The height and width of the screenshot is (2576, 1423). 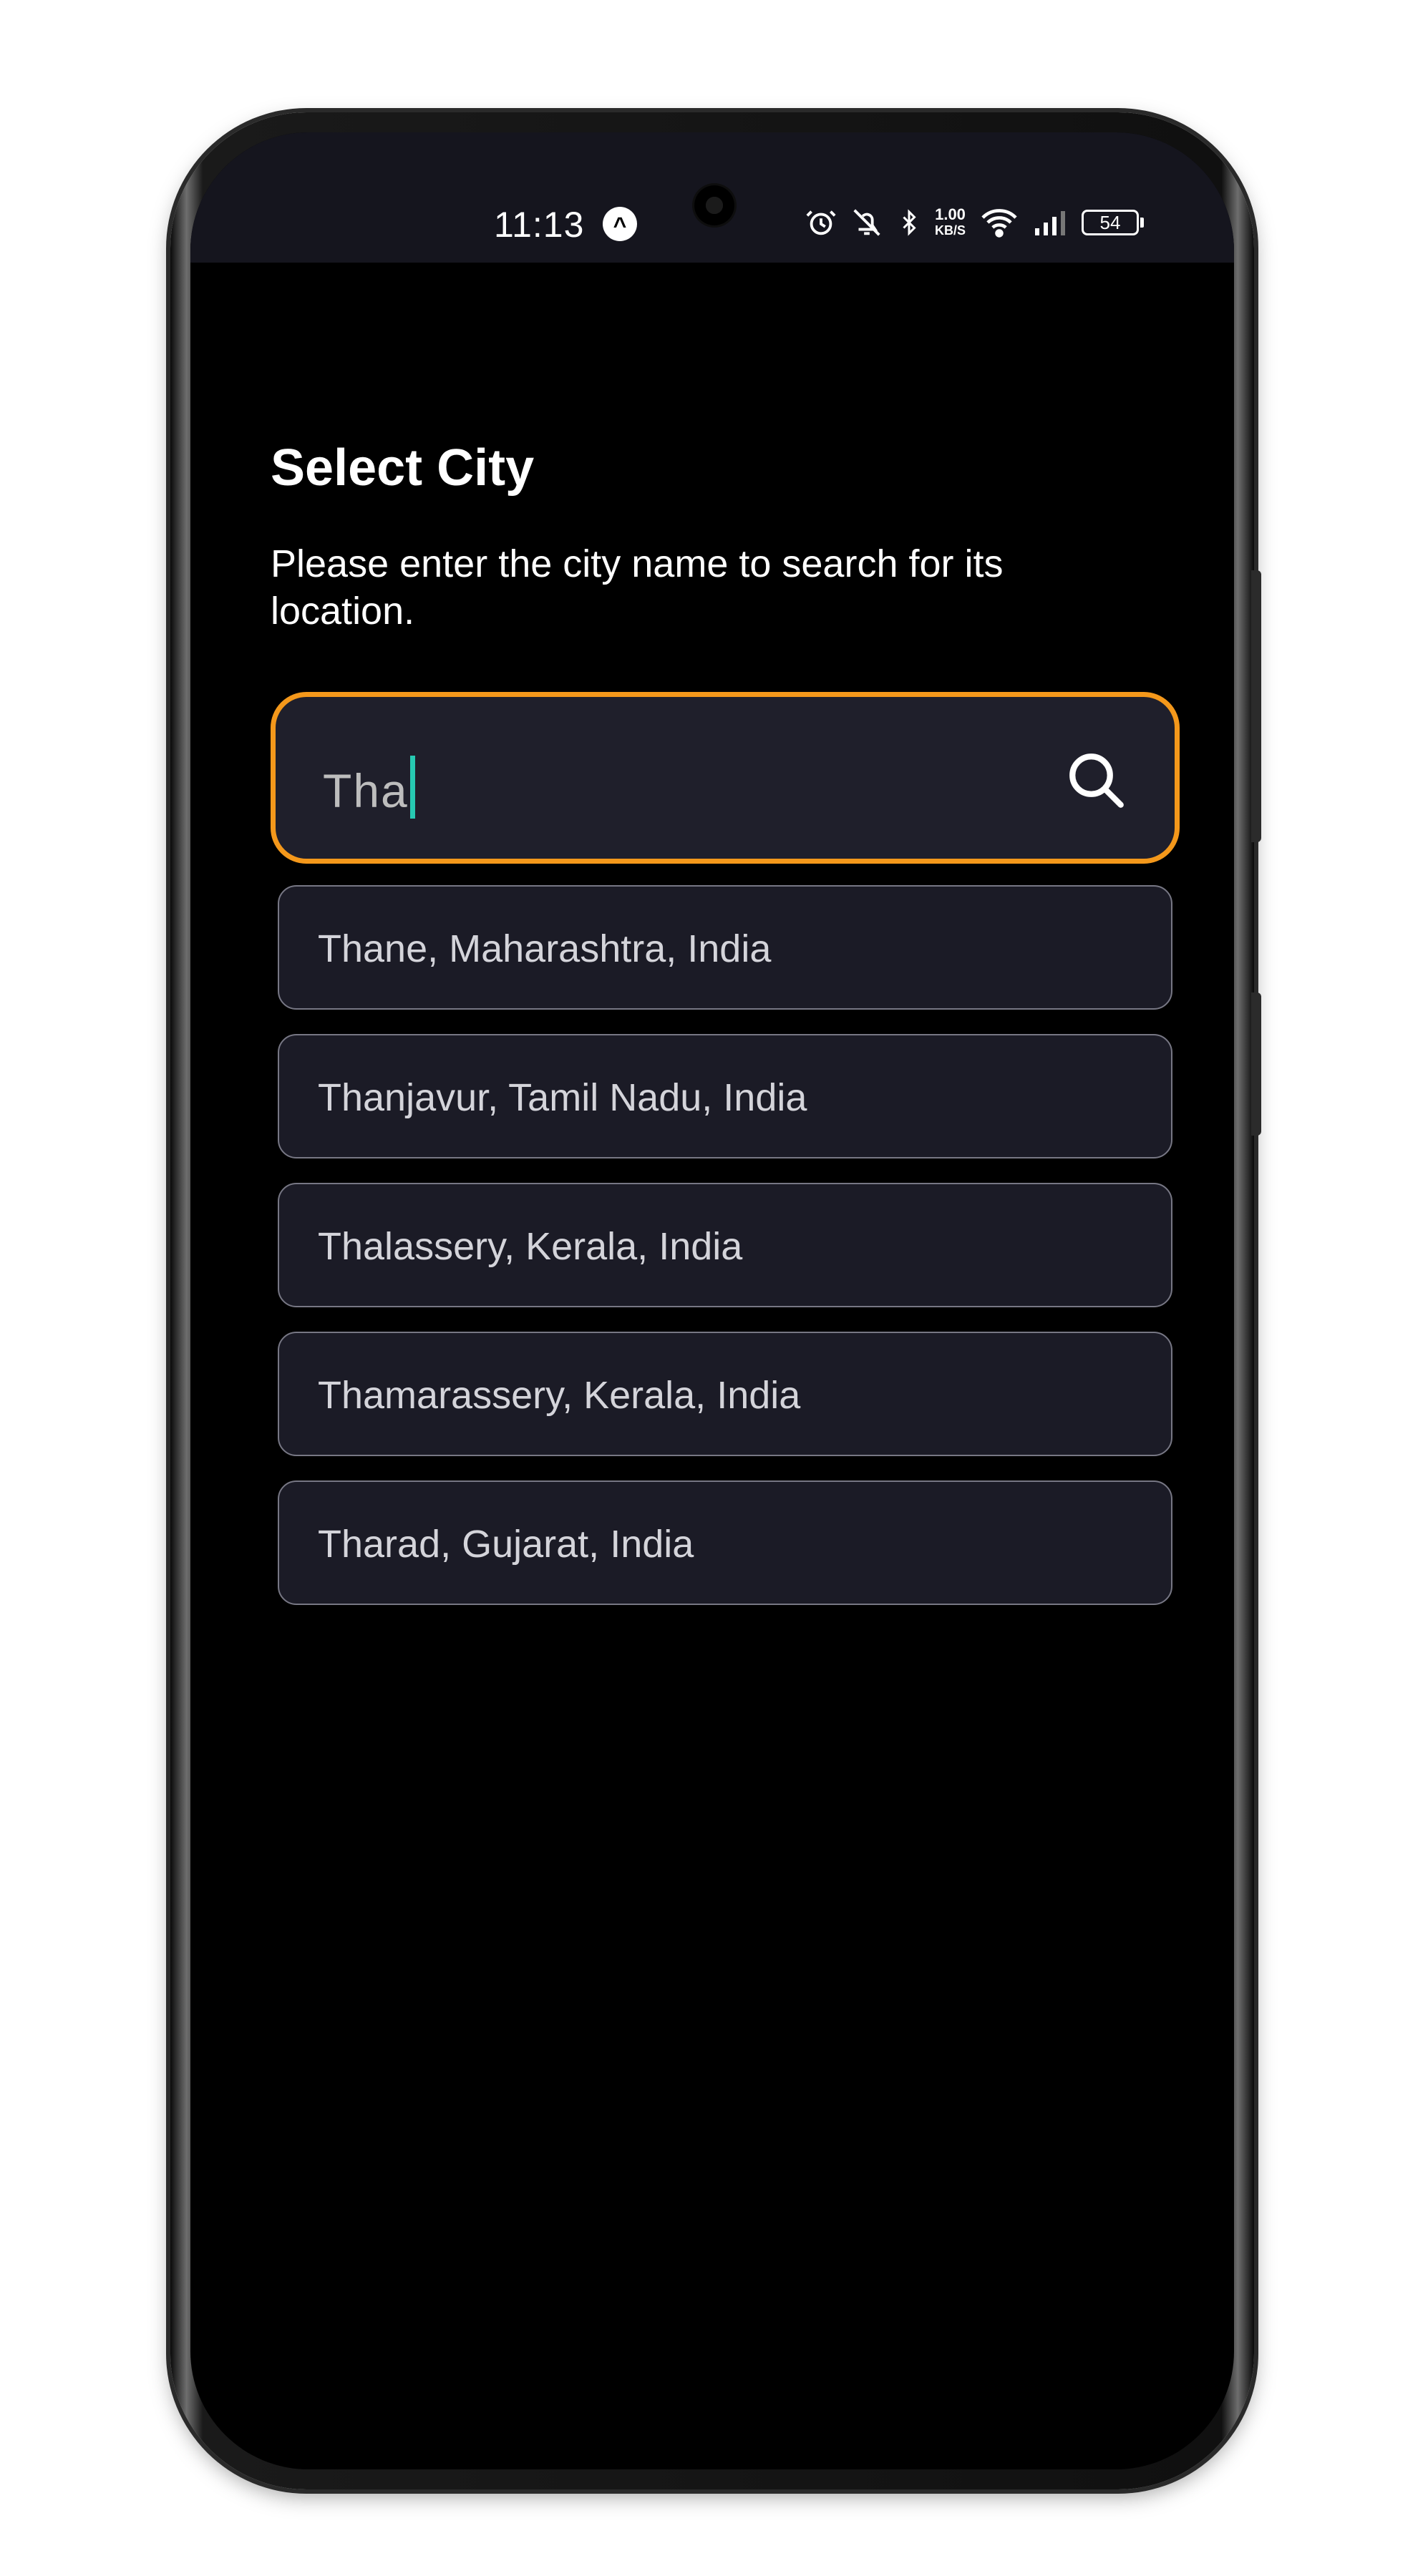 I want to click on search-icon, so click(x=1096, y=780).